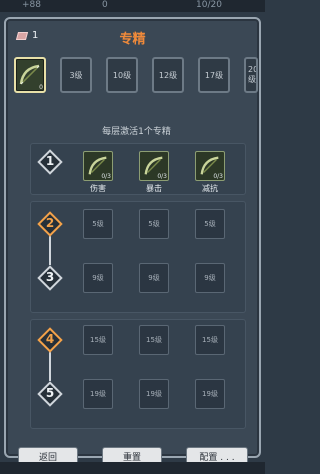  What do you see at coordinates (136, 132) in the screenshot?
I see `subtitle: 每层激活1个专精` at bounding box center [136, 132].